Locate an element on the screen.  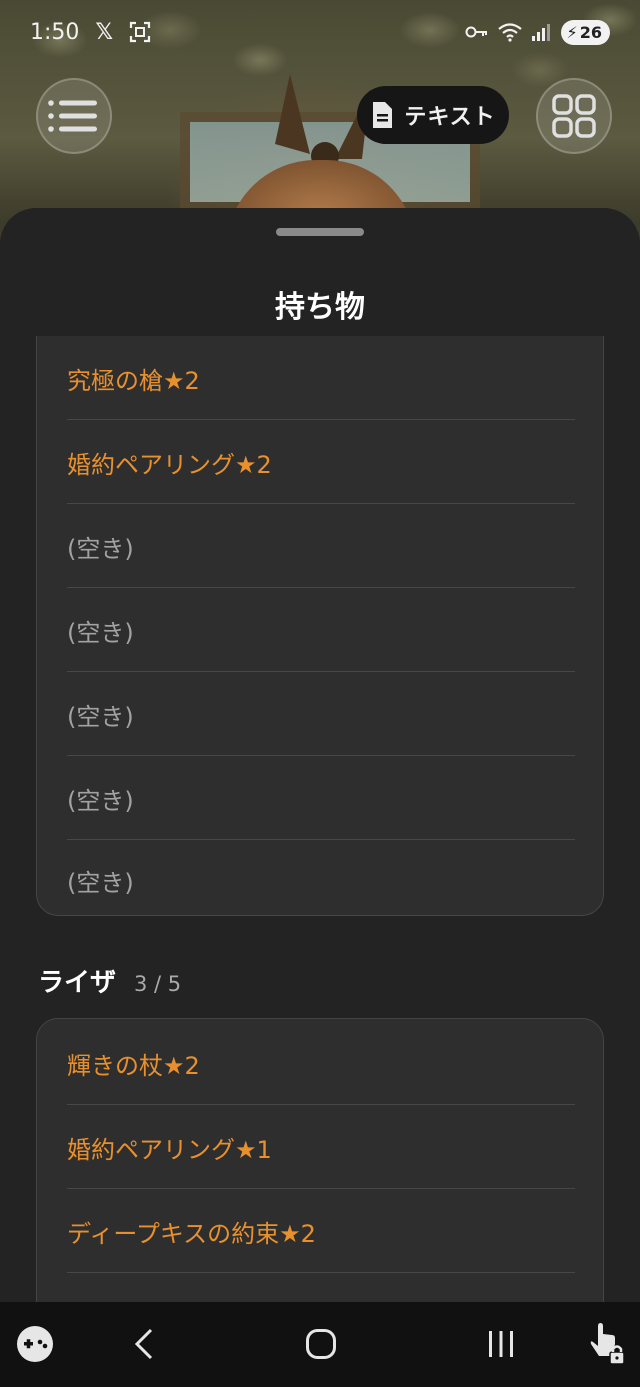
back-button is located at coordinates (144, 1344).